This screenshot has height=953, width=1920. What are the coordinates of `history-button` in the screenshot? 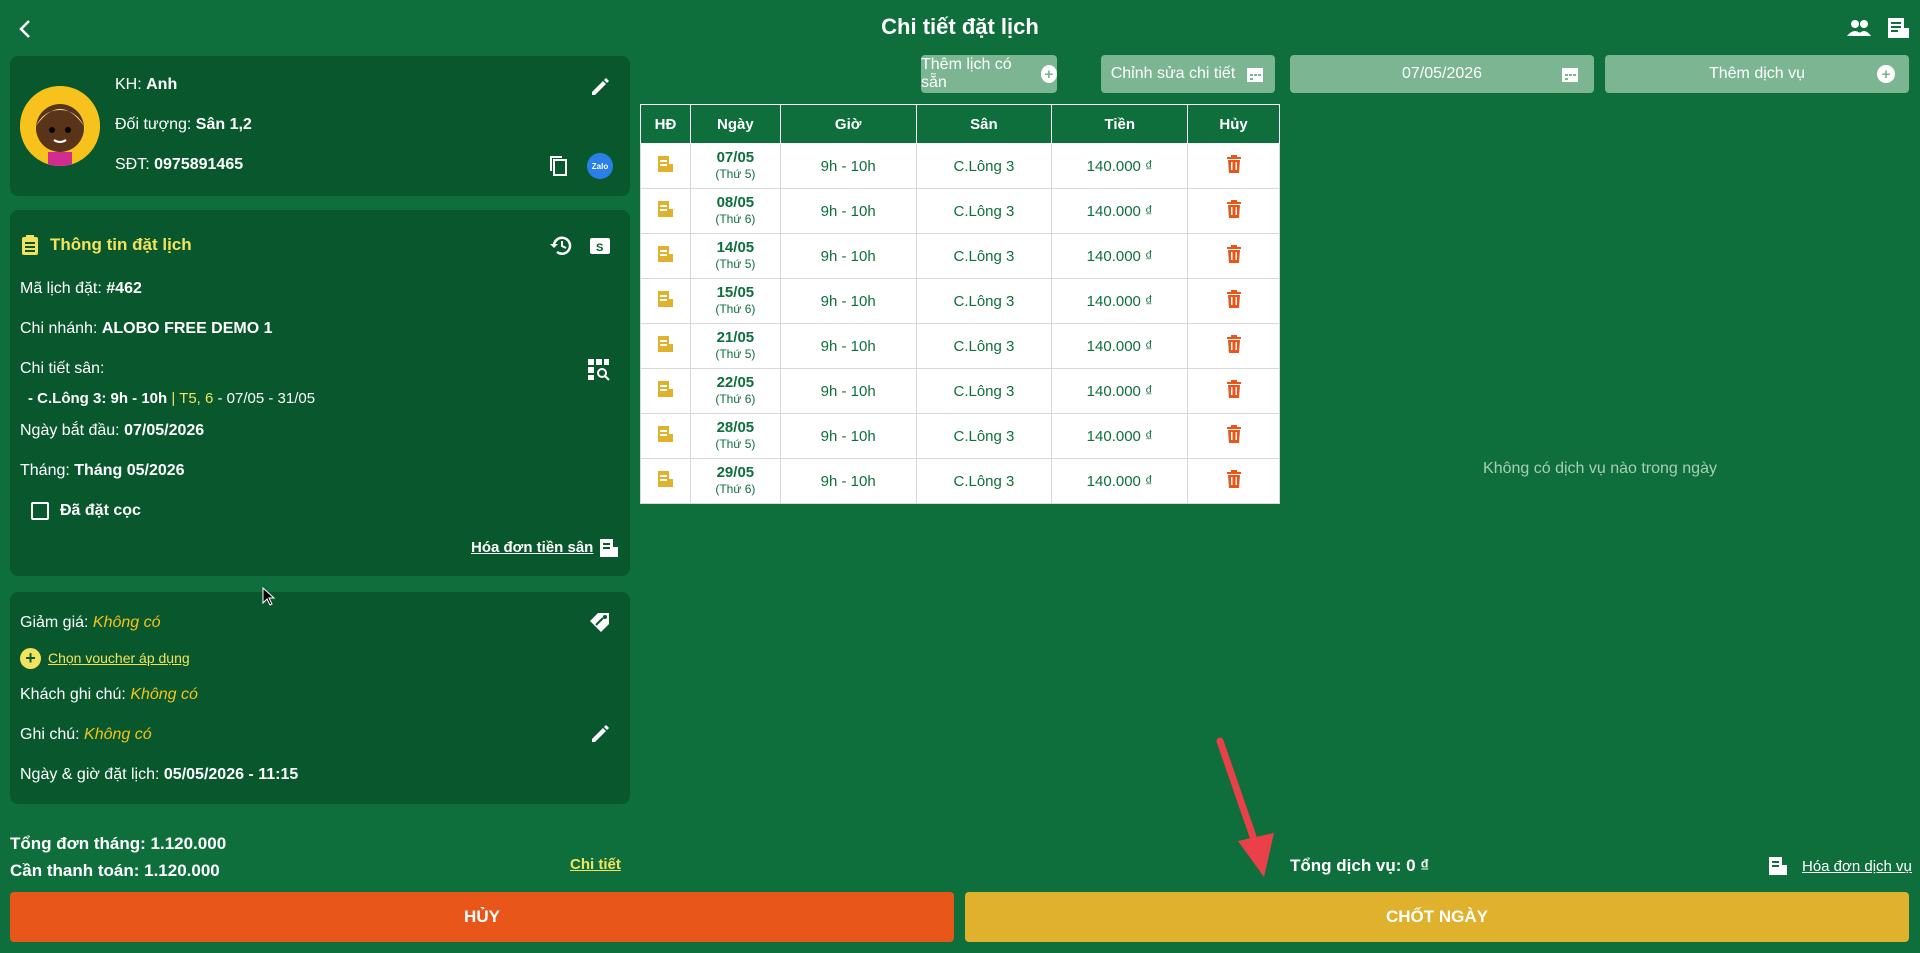 It's located at (561, 246).